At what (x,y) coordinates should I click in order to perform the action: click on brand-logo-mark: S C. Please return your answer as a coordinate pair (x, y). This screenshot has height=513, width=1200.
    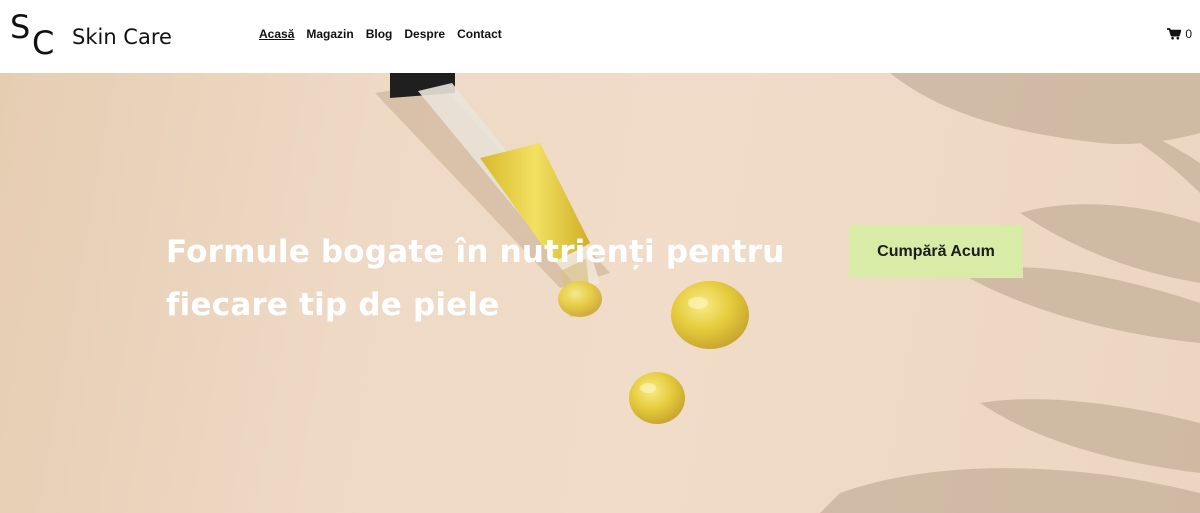
    Looking at the image, I should click on (36, 35).